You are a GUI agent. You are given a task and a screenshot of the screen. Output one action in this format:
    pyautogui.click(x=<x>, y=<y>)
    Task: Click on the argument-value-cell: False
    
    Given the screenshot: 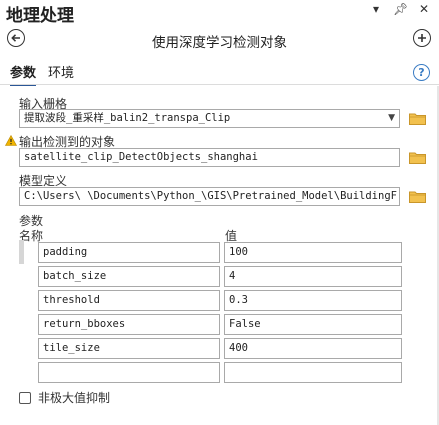 What is the action you would take?
    pyautogui.click(x=313, y=324)
    